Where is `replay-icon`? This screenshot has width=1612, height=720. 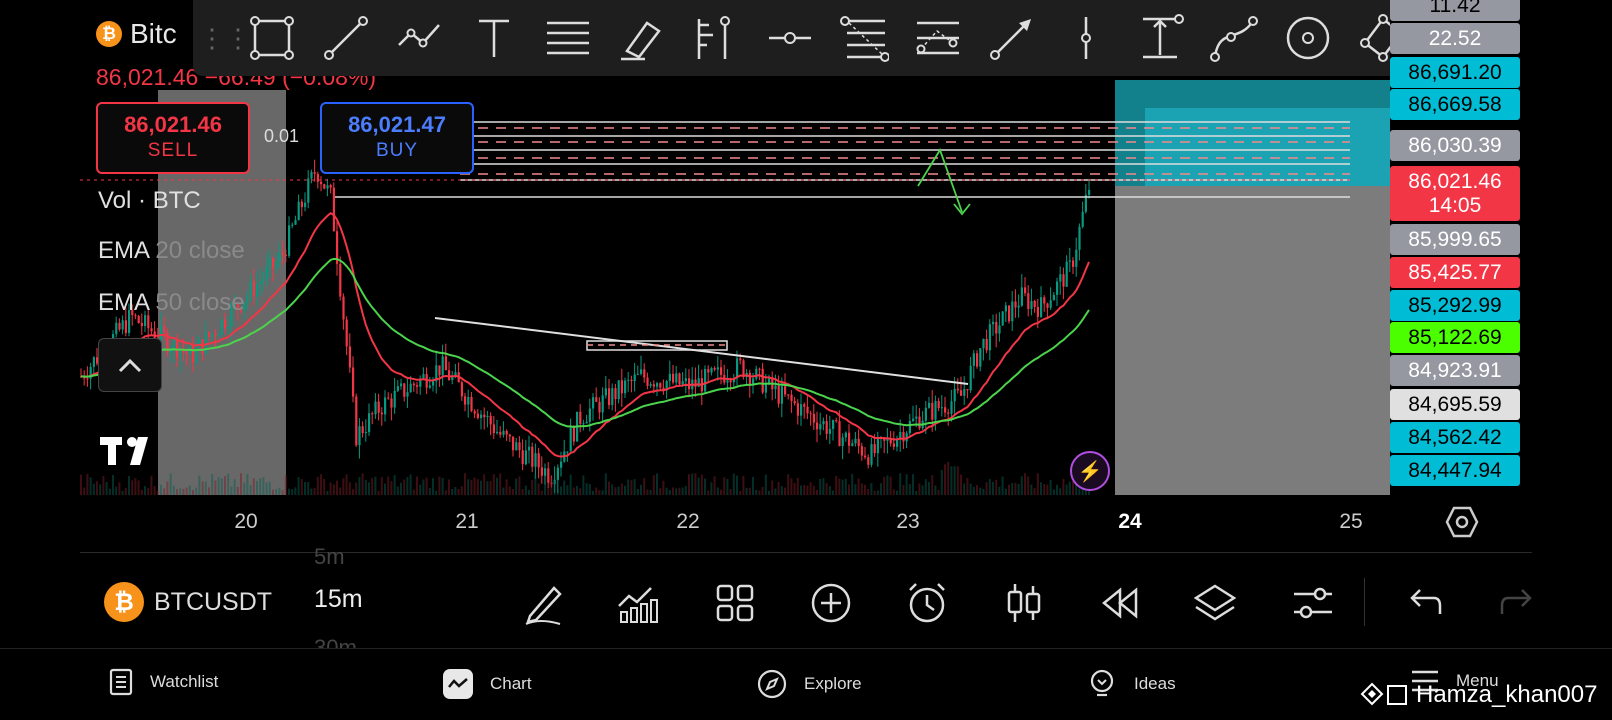 replay-icon is located at coordinates (1119, 603).